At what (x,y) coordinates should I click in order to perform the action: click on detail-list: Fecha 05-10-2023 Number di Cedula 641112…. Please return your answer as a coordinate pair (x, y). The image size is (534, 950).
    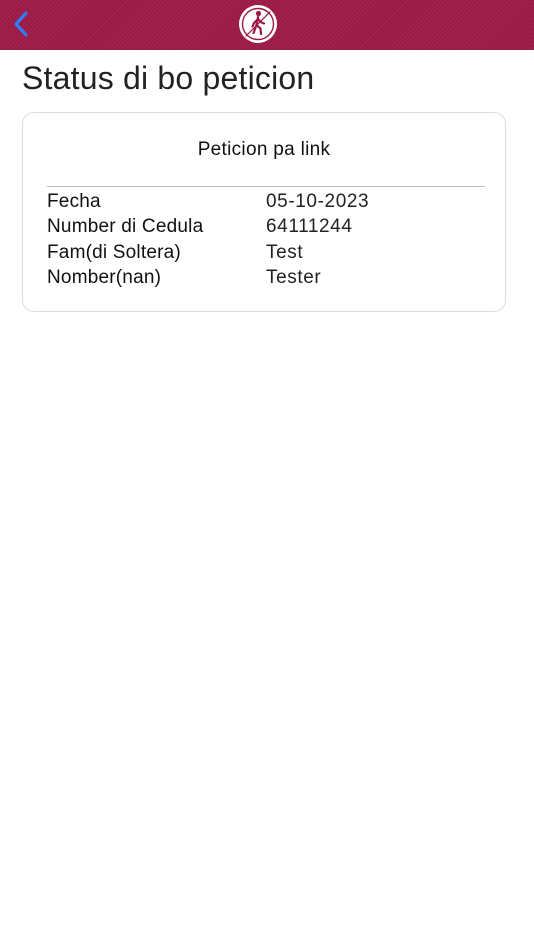
    Looking at the image, I should click on (266, 240).